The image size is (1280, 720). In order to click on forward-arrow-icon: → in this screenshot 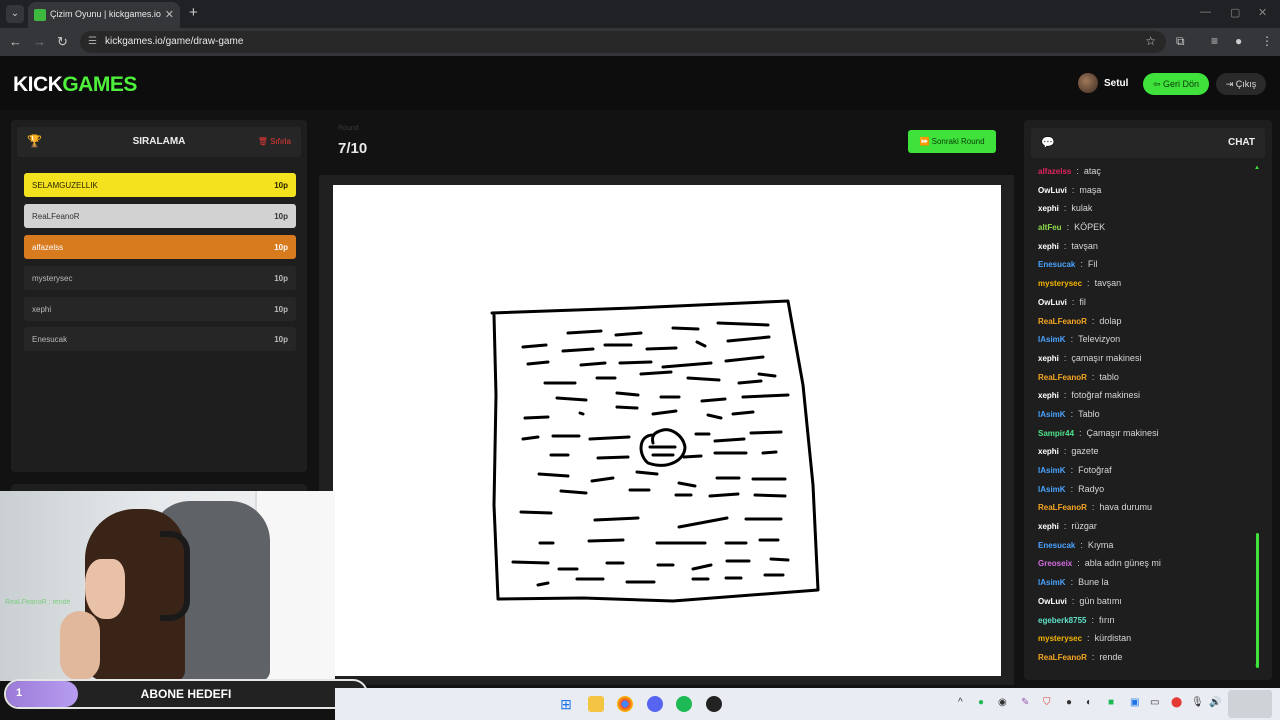, I will do `click(39, 41)`.